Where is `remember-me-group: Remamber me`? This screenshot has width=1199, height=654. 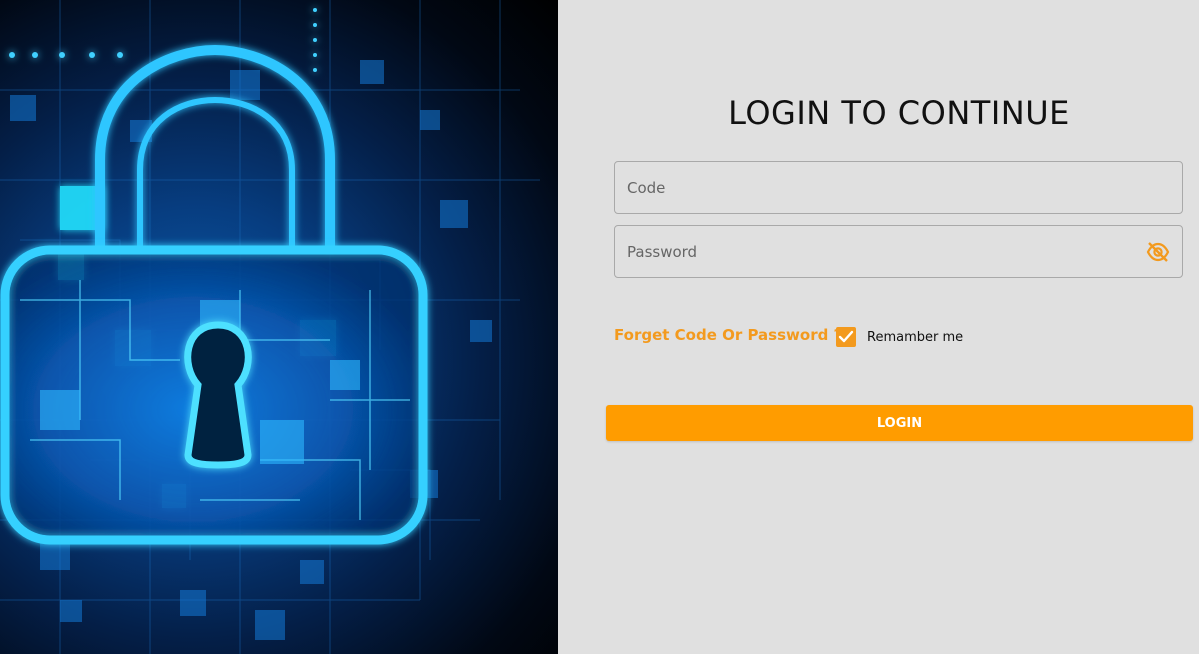 remember-me-group: Remamber me is located at coordinates (899, 337).